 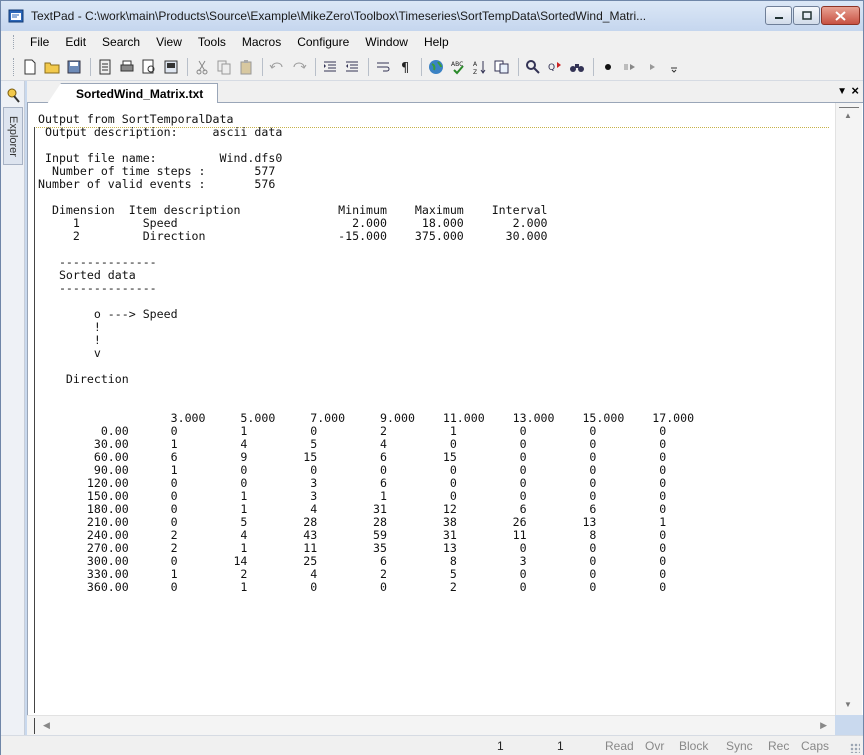 I want to click on word-wrap-icon, so click(x=383, y=66).